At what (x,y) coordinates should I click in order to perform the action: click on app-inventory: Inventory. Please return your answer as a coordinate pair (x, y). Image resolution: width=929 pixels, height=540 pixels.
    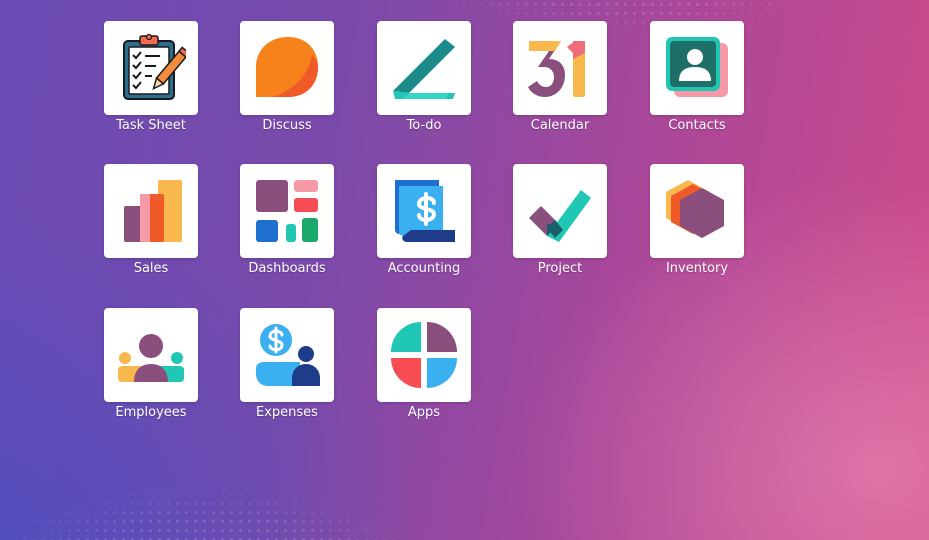
    Looking at the image, I should click on (697, 229).